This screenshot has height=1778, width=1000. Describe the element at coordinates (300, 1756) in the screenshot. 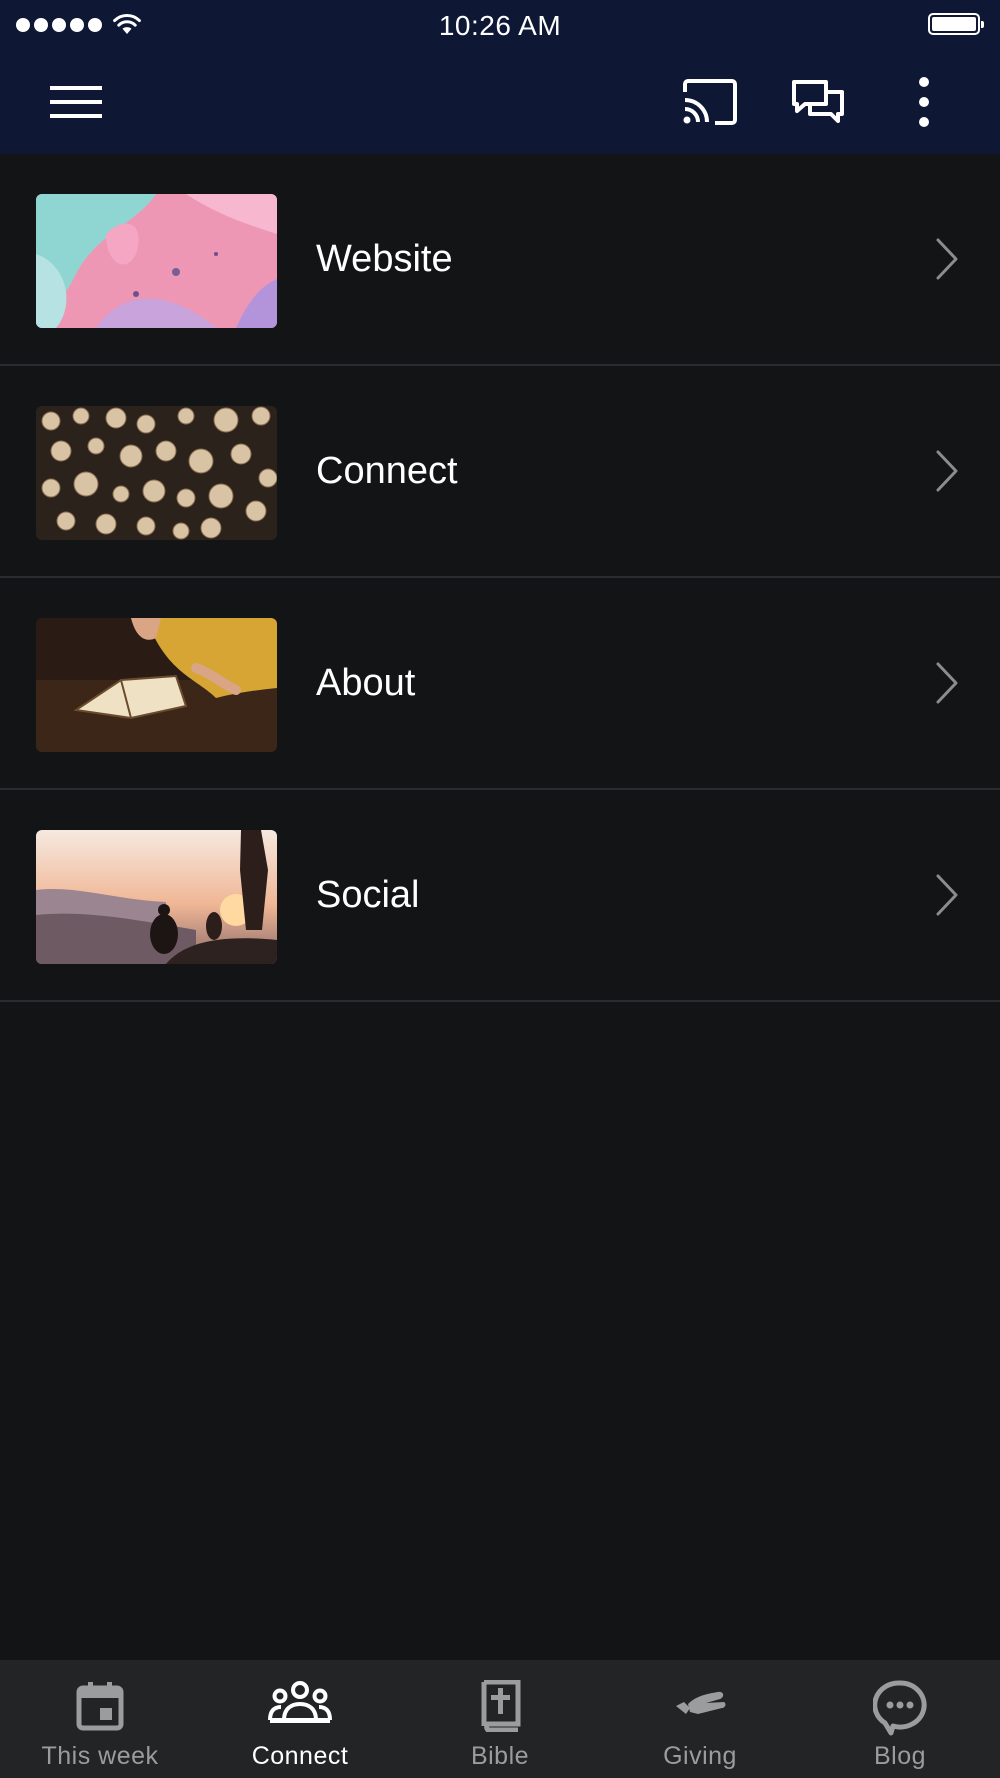

I see `tab-label: Connect` at that location.